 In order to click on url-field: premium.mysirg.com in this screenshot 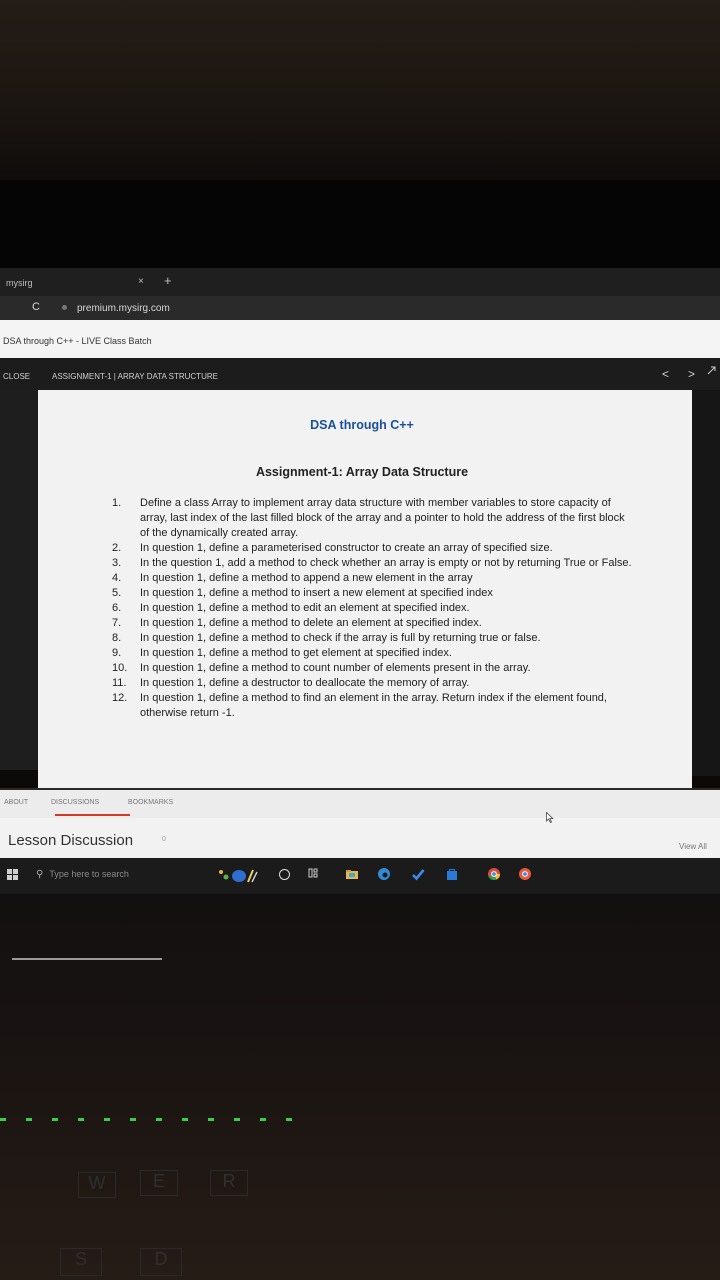, I will do `click(123, 308)`.